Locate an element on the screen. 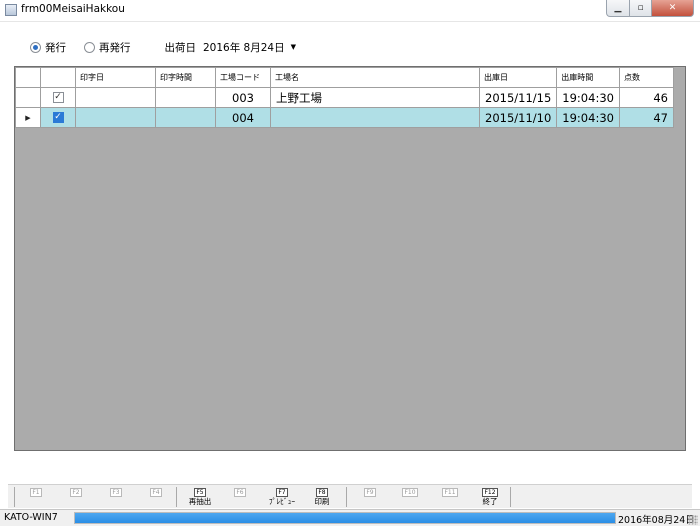 The height and width of the screenshot is (526, 700). column-header-out-time: 出庫時間 is located at coordinates (588, 77).